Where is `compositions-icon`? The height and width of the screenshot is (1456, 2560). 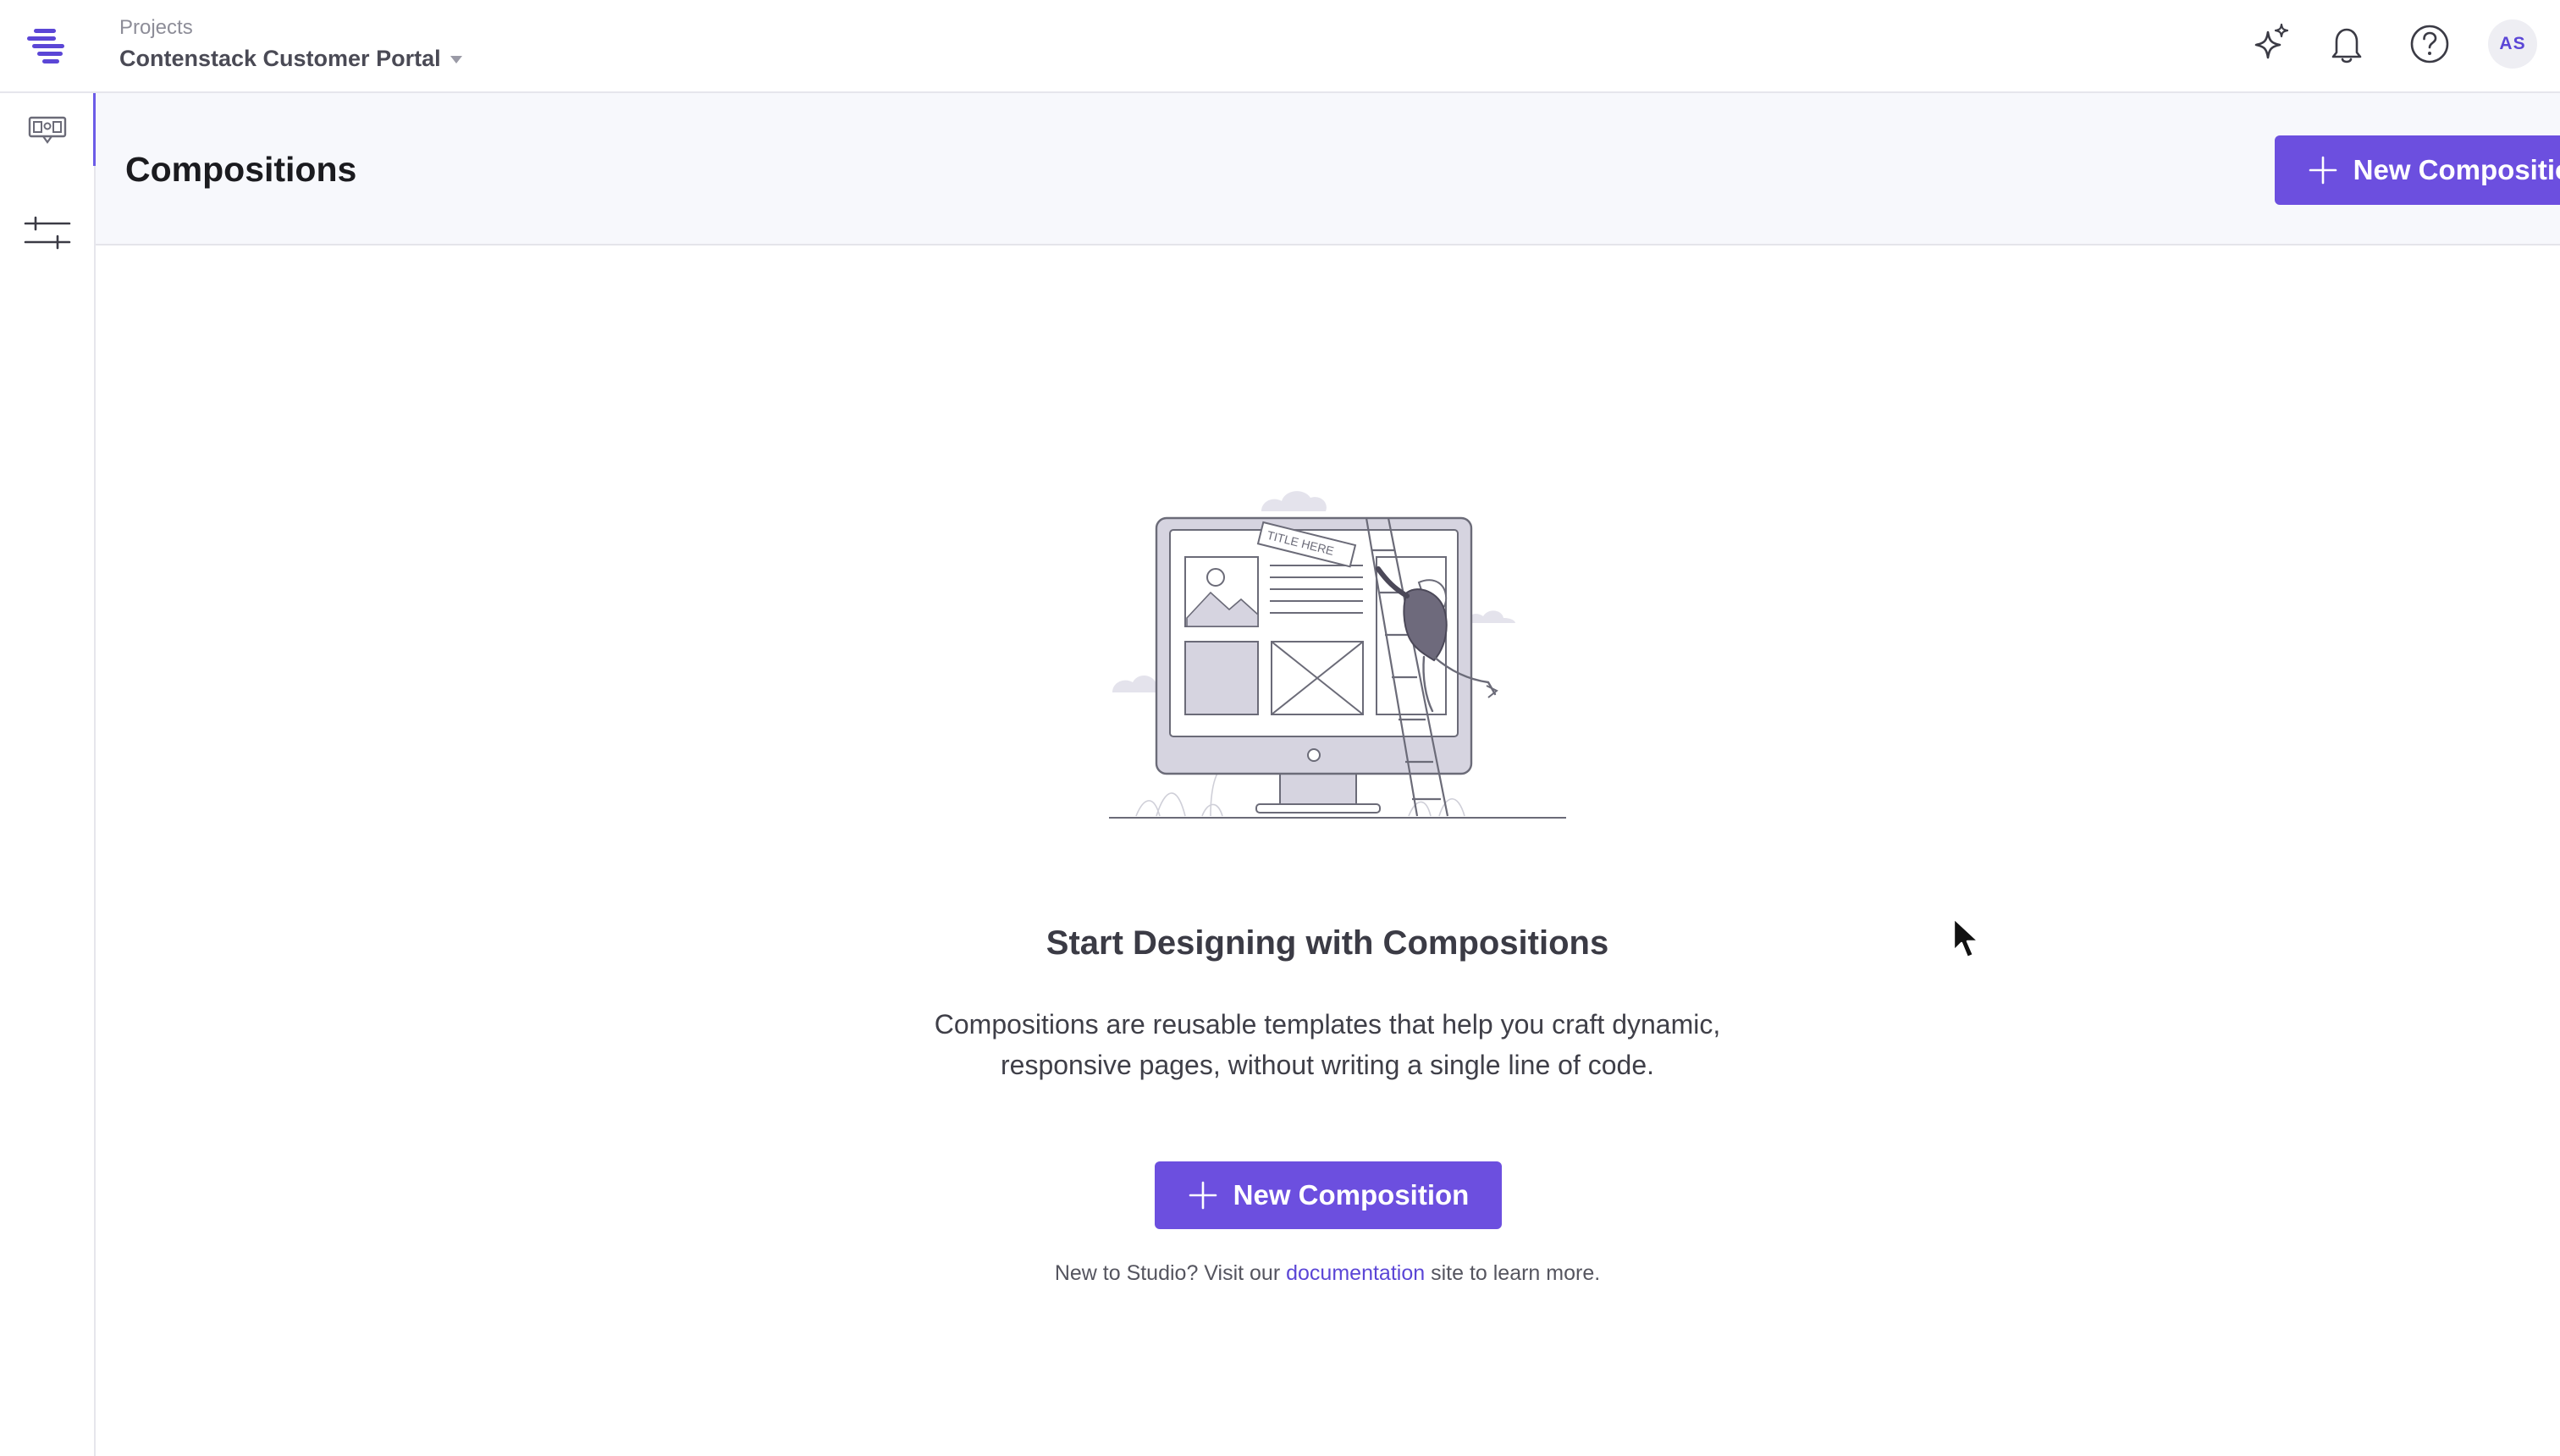 compositions-icon is located at coordinates (47, 130).